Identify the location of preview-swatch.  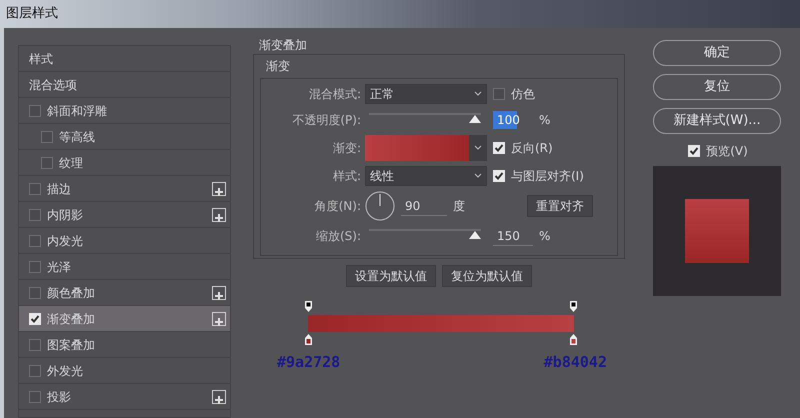
(717, 231).